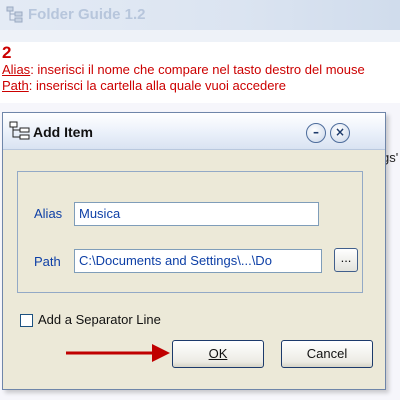 The image size is (400, 400). I want to click on dialog-title: Add Item, so click(63, 132).